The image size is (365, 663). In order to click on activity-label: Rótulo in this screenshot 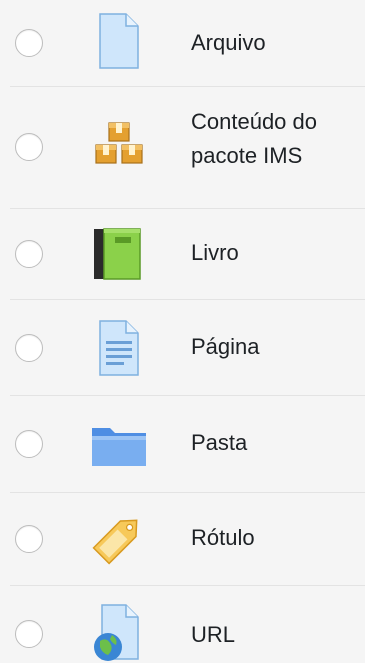, I will do `click(223, 537)`.